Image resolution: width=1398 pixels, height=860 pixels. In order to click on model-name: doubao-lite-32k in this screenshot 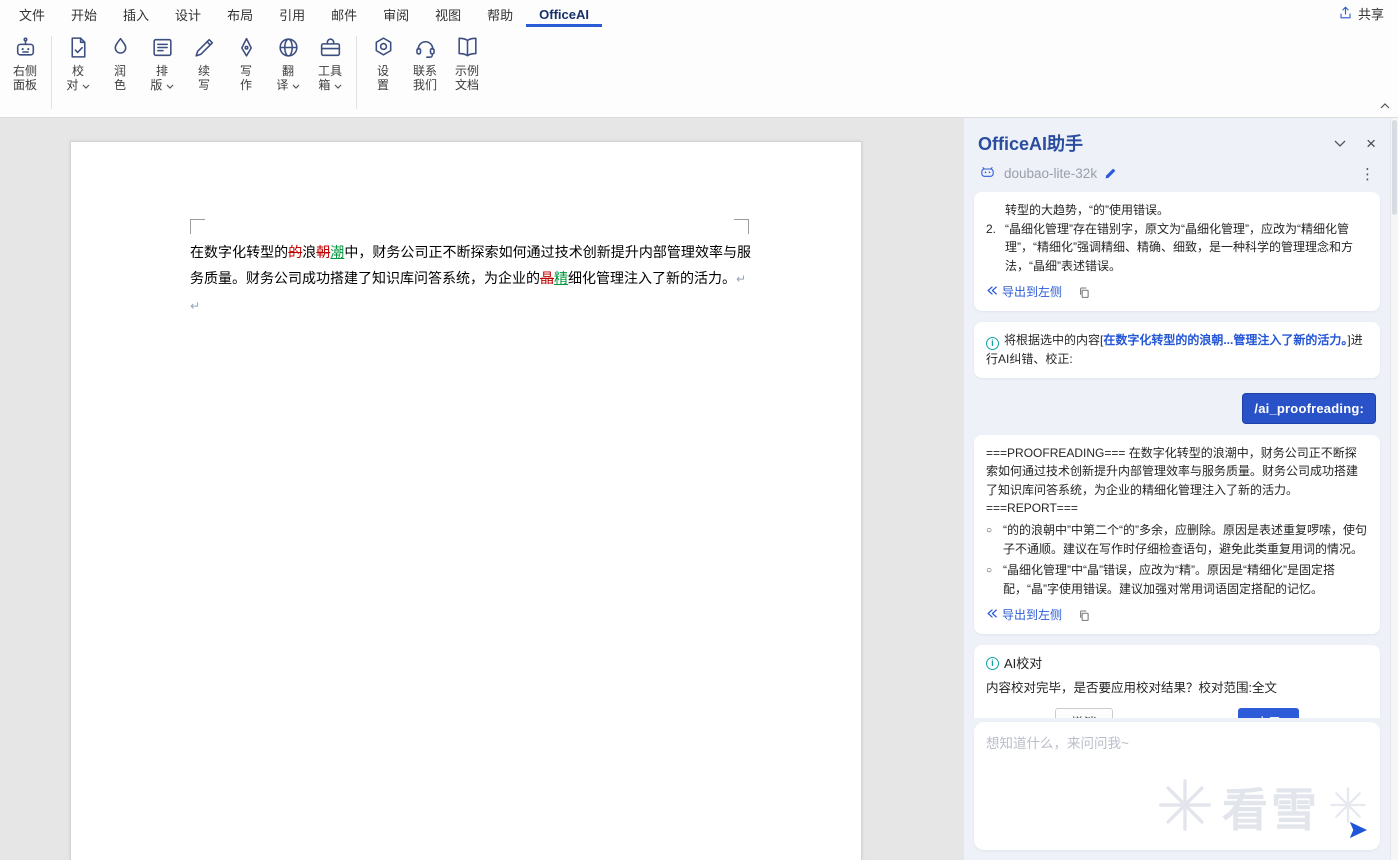, I will do `click(1050, 173)`.